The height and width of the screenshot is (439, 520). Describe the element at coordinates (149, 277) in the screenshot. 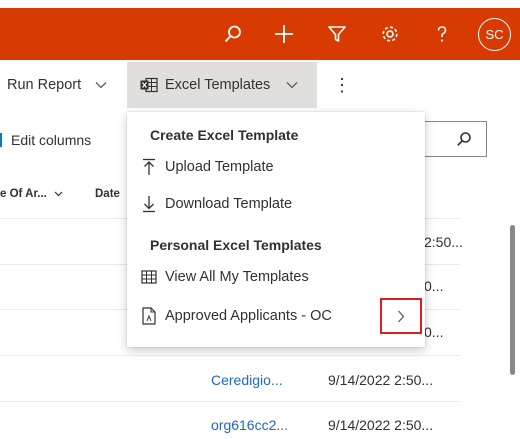

I see `table-icon` at that location.